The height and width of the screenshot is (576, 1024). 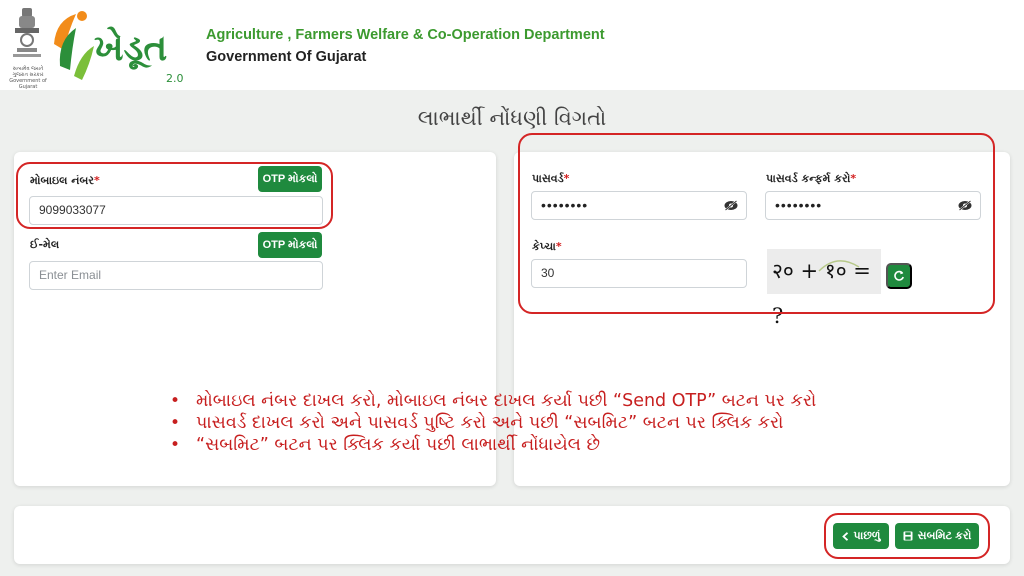 What do you see at coordinates (176, 275) in the screenshot?
I see `email-input: Enter Email` at bounding box center [176, 275].